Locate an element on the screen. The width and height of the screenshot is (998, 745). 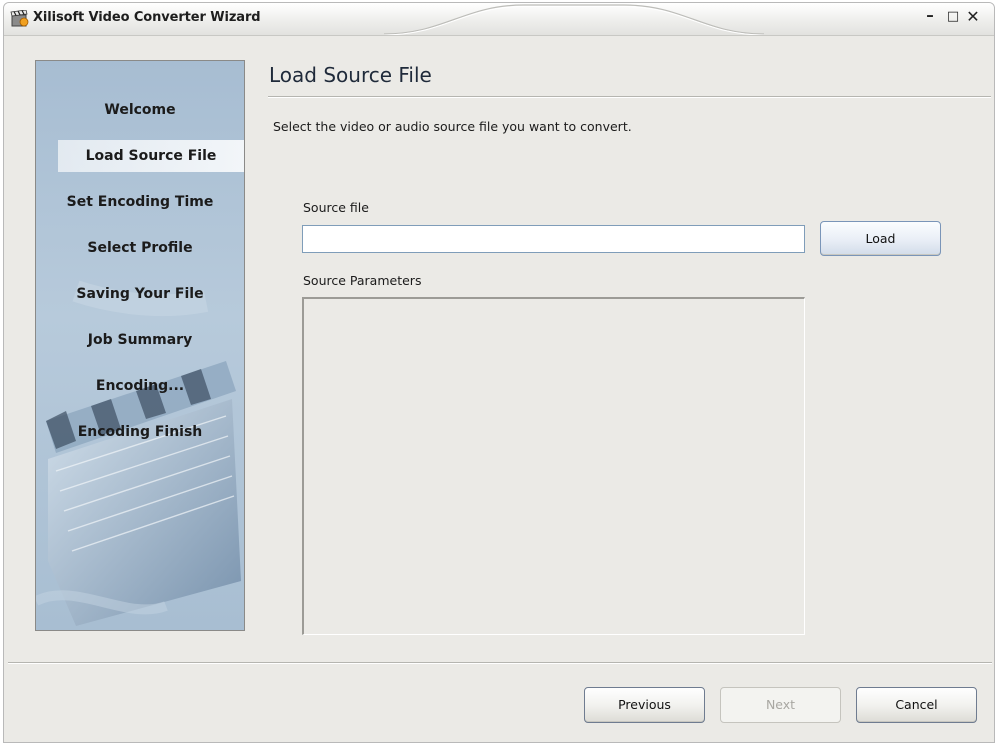
window-title: Xilisoft Video Converter Wizard is located at coordinates (147, 17).